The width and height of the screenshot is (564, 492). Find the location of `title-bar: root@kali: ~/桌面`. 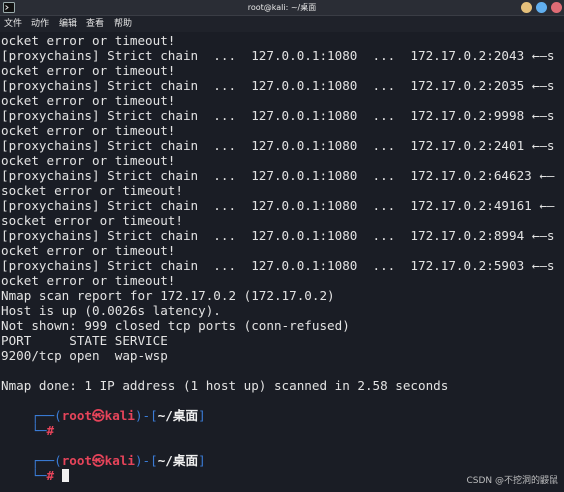

title-bar: root@kali: ~/桌面 is located at coordinates (282, 8).